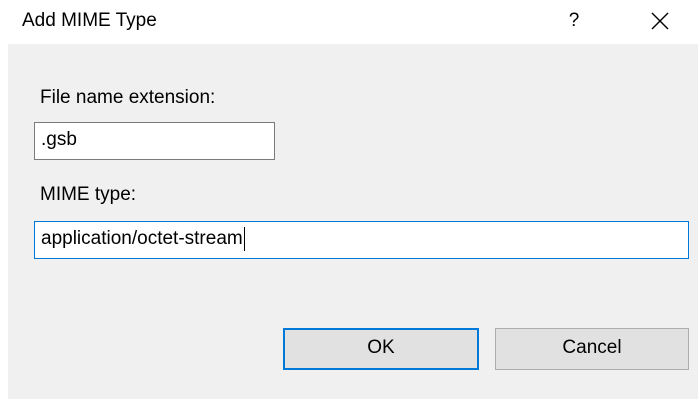 This screenshot has height=399, width=698. I want to click on extension-field: .gsb, so click(154, 141).